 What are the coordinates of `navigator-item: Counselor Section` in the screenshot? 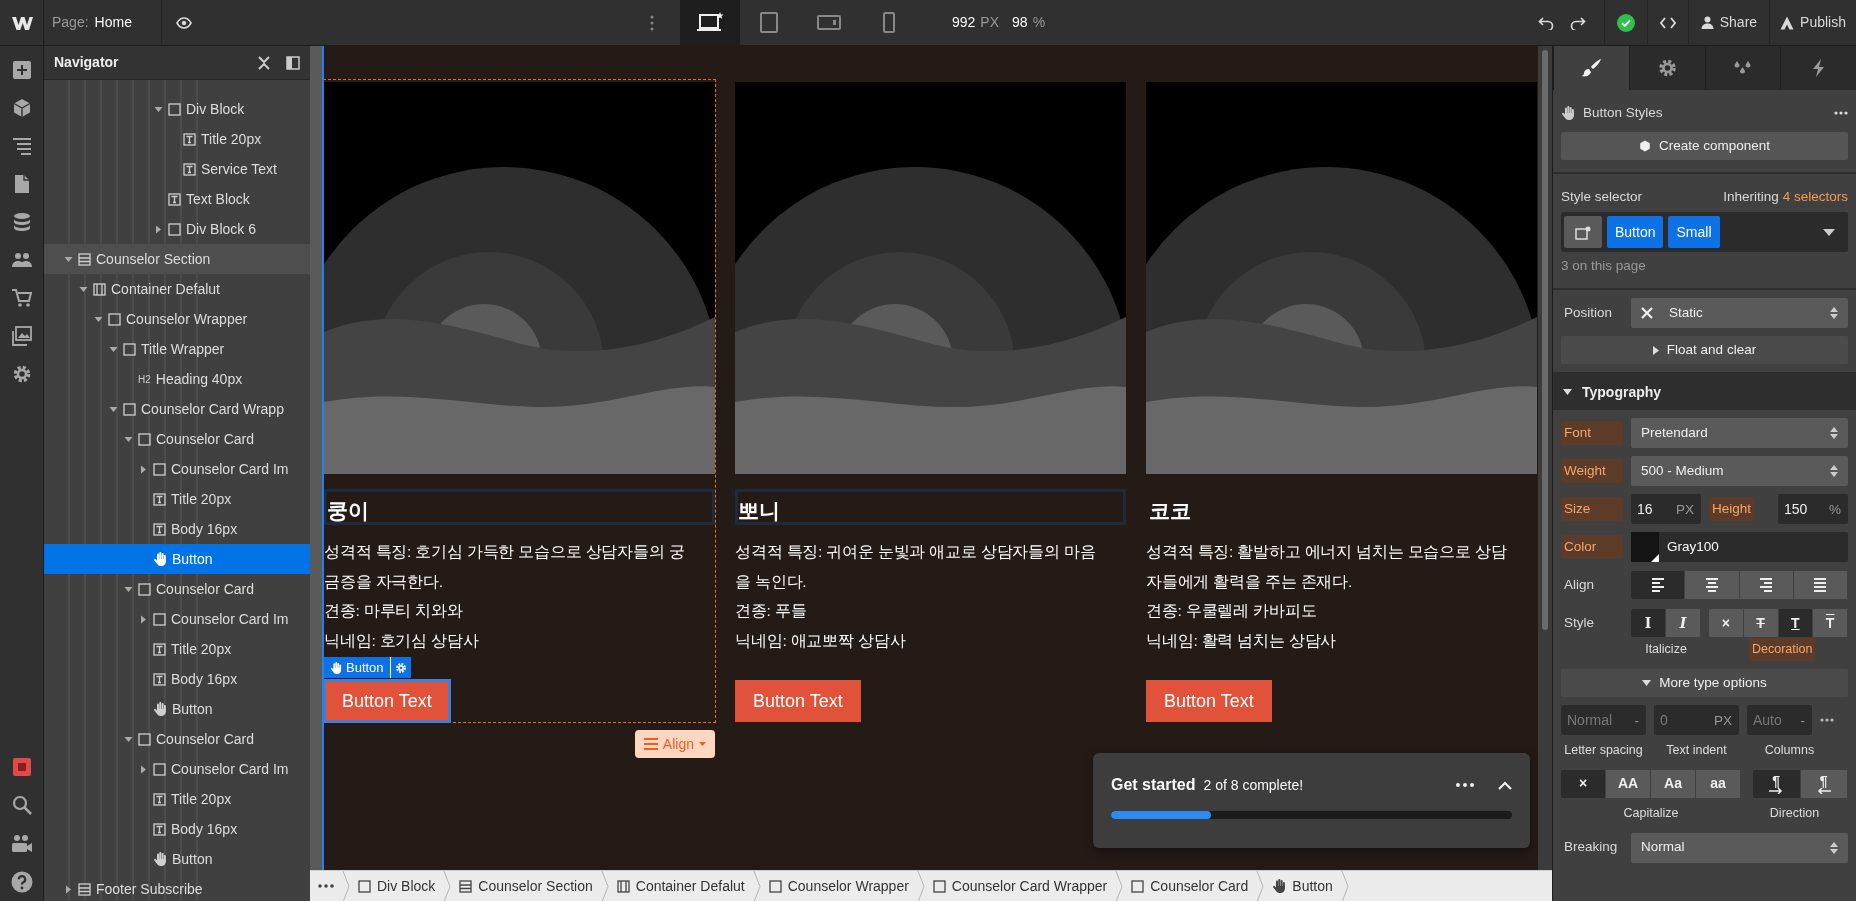 It's located at (177, 259).